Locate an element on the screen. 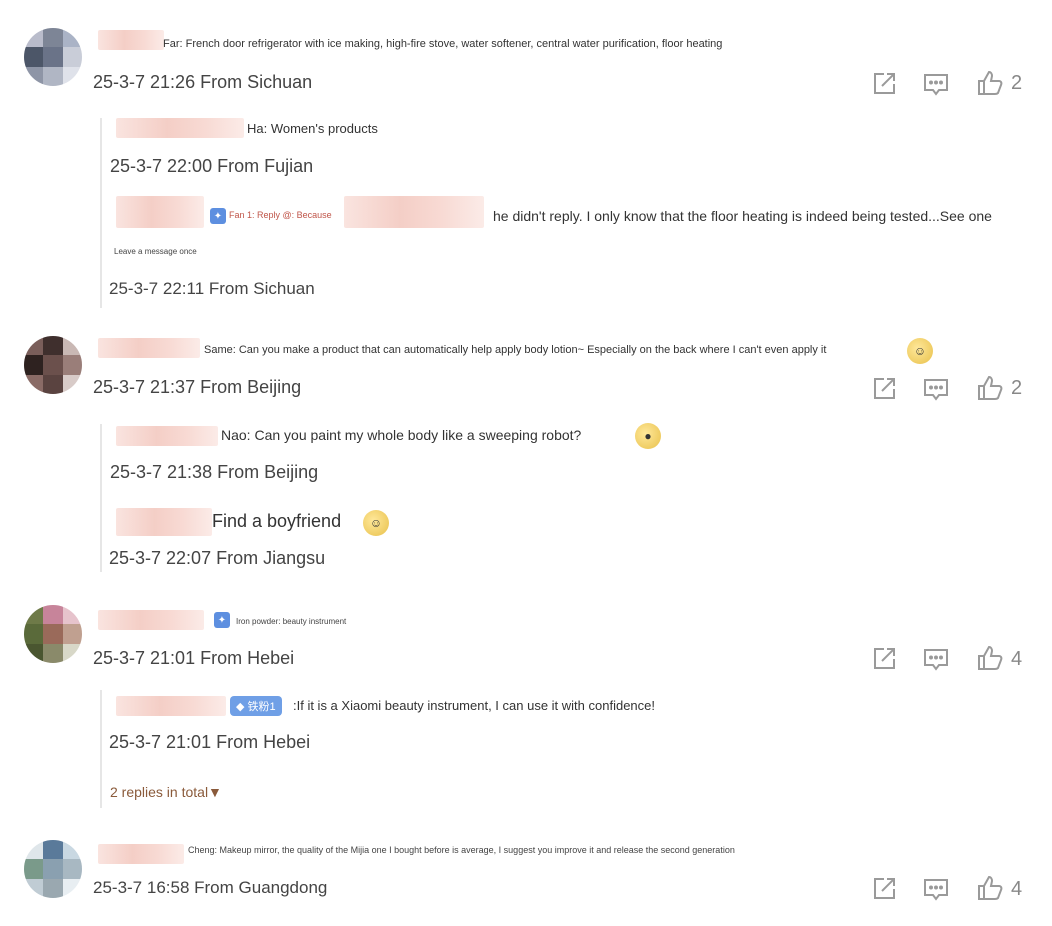  comment-meta: 25-3-7 21:26 From Sichuan is located at coordinates (203, 82).